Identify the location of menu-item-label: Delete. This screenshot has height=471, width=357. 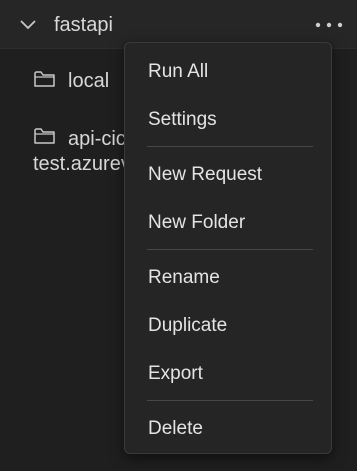
(175, 428).